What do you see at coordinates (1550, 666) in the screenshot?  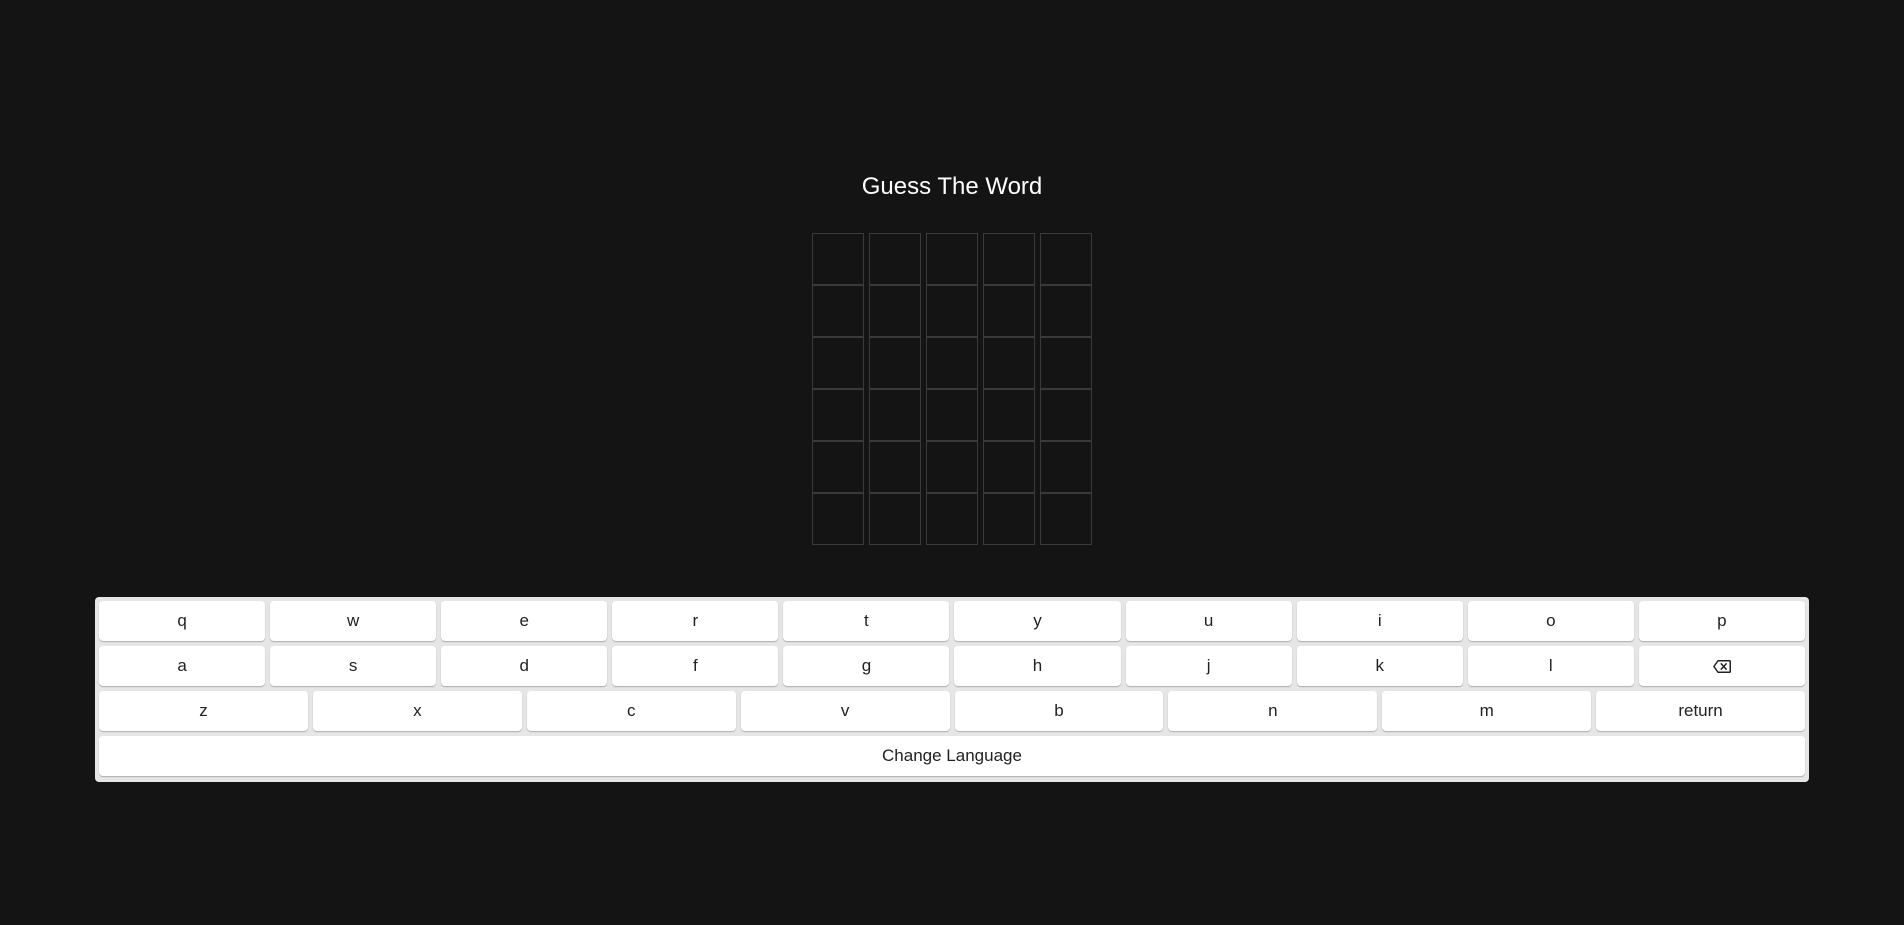 I see `key-l: l` at bounding box center [1550, 666].